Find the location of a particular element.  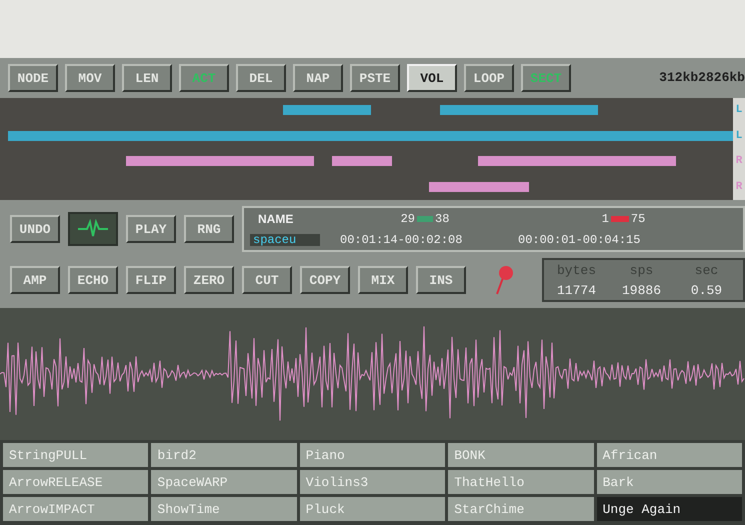

tool-button: VOL is located at coordinates (432, 78).